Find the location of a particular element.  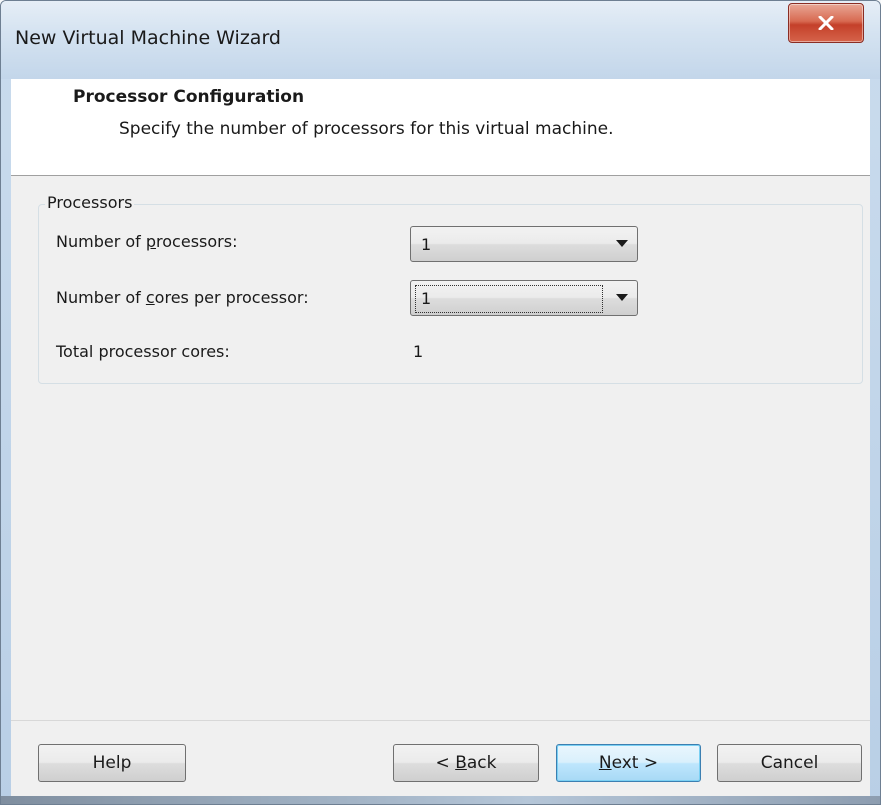

num-processors-label: Number of processors: is located at coordinates (146, 241).